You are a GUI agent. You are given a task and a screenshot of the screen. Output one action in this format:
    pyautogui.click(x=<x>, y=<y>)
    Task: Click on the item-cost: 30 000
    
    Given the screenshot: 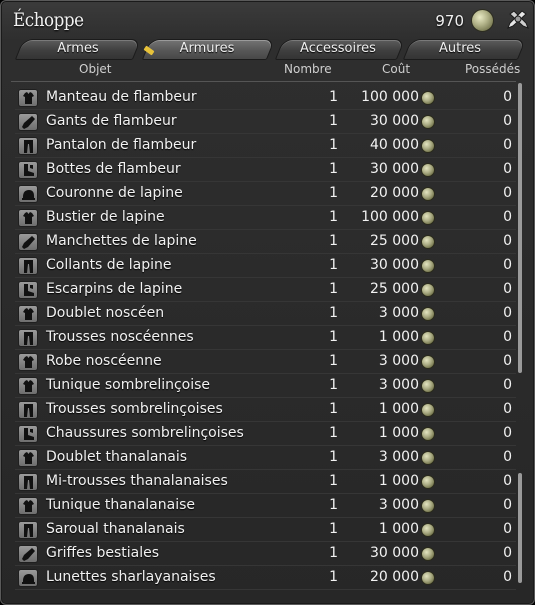 What is the action you would take?
    pyautogui.click(x=394, y=121)
    